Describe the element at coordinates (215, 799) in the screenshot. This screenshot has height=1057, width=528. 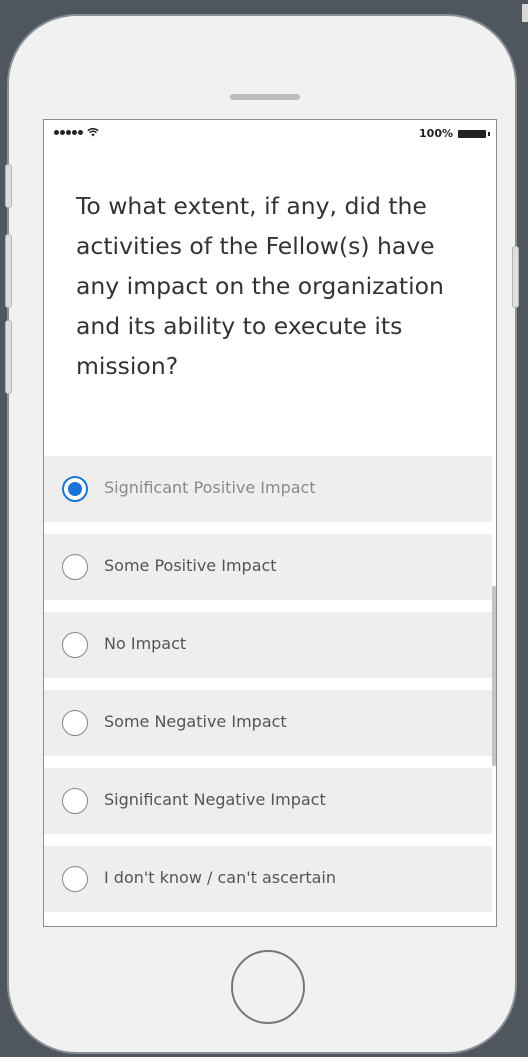
I see `answer-option-label: Significant Negative Impact` at that location.